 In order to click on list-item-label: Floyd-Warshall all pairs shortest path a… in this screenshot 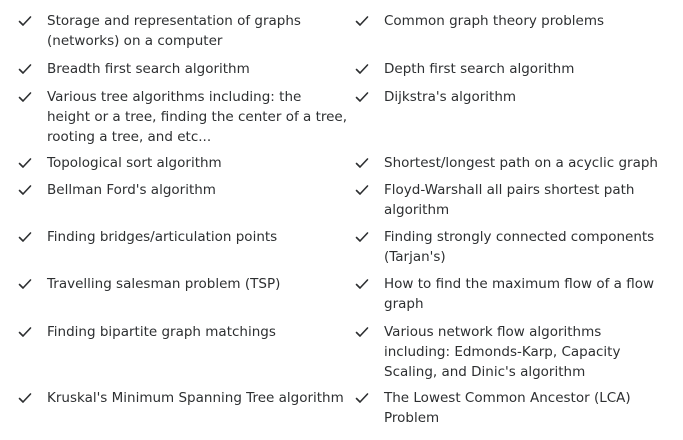, I will do `click(509, 200)`.